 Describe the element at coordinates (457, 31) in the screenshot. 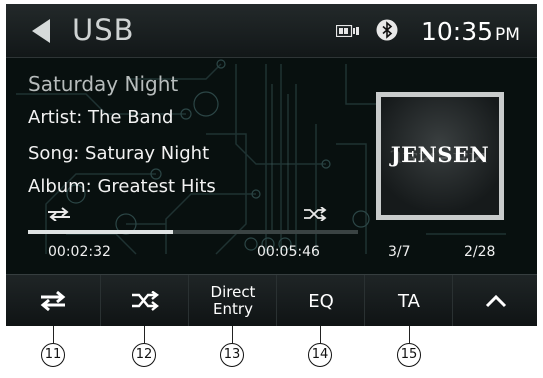

I see `clock-time: 10:35` at that location.